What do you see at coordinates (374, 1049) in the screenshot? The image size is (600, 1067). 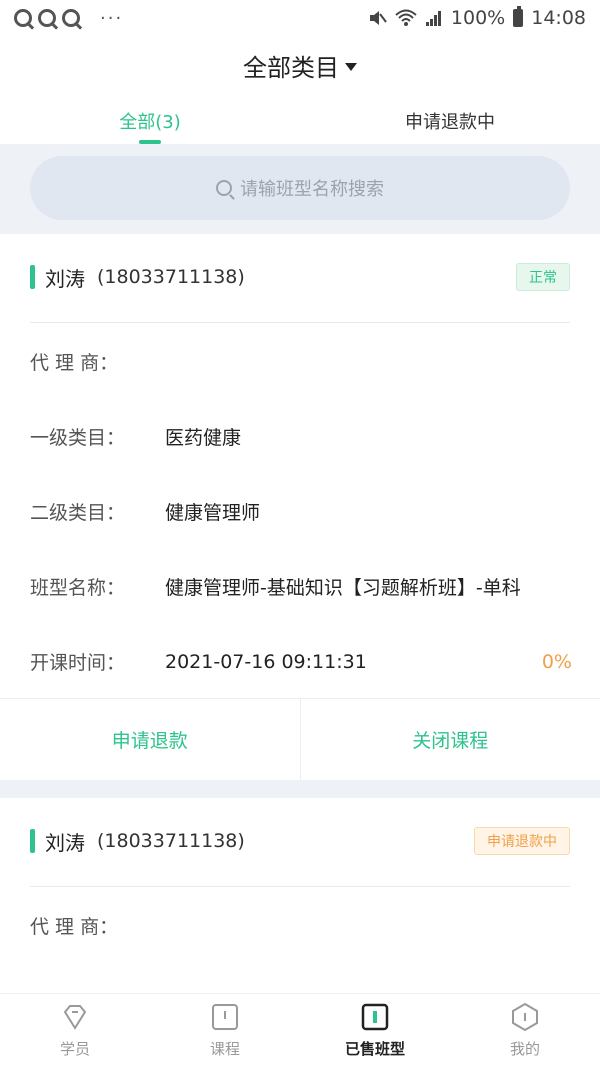 I see `nav-sold-classes-label: 已售班型` at bounding box center [374, 1049].